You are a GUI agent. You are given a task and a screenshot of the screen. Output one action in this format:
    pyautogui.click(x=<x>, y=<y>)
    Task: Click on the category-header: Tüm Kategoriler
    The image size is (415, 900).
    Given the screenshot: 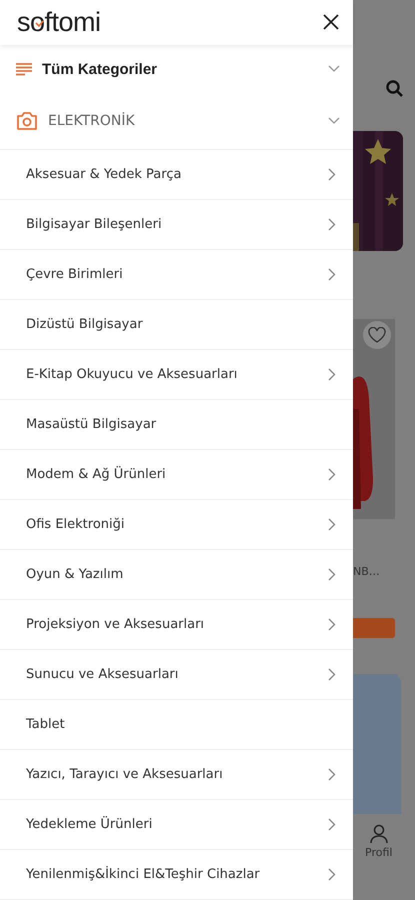 What is the action you would take?
    pyautogui.click(x=176, y=69)
    